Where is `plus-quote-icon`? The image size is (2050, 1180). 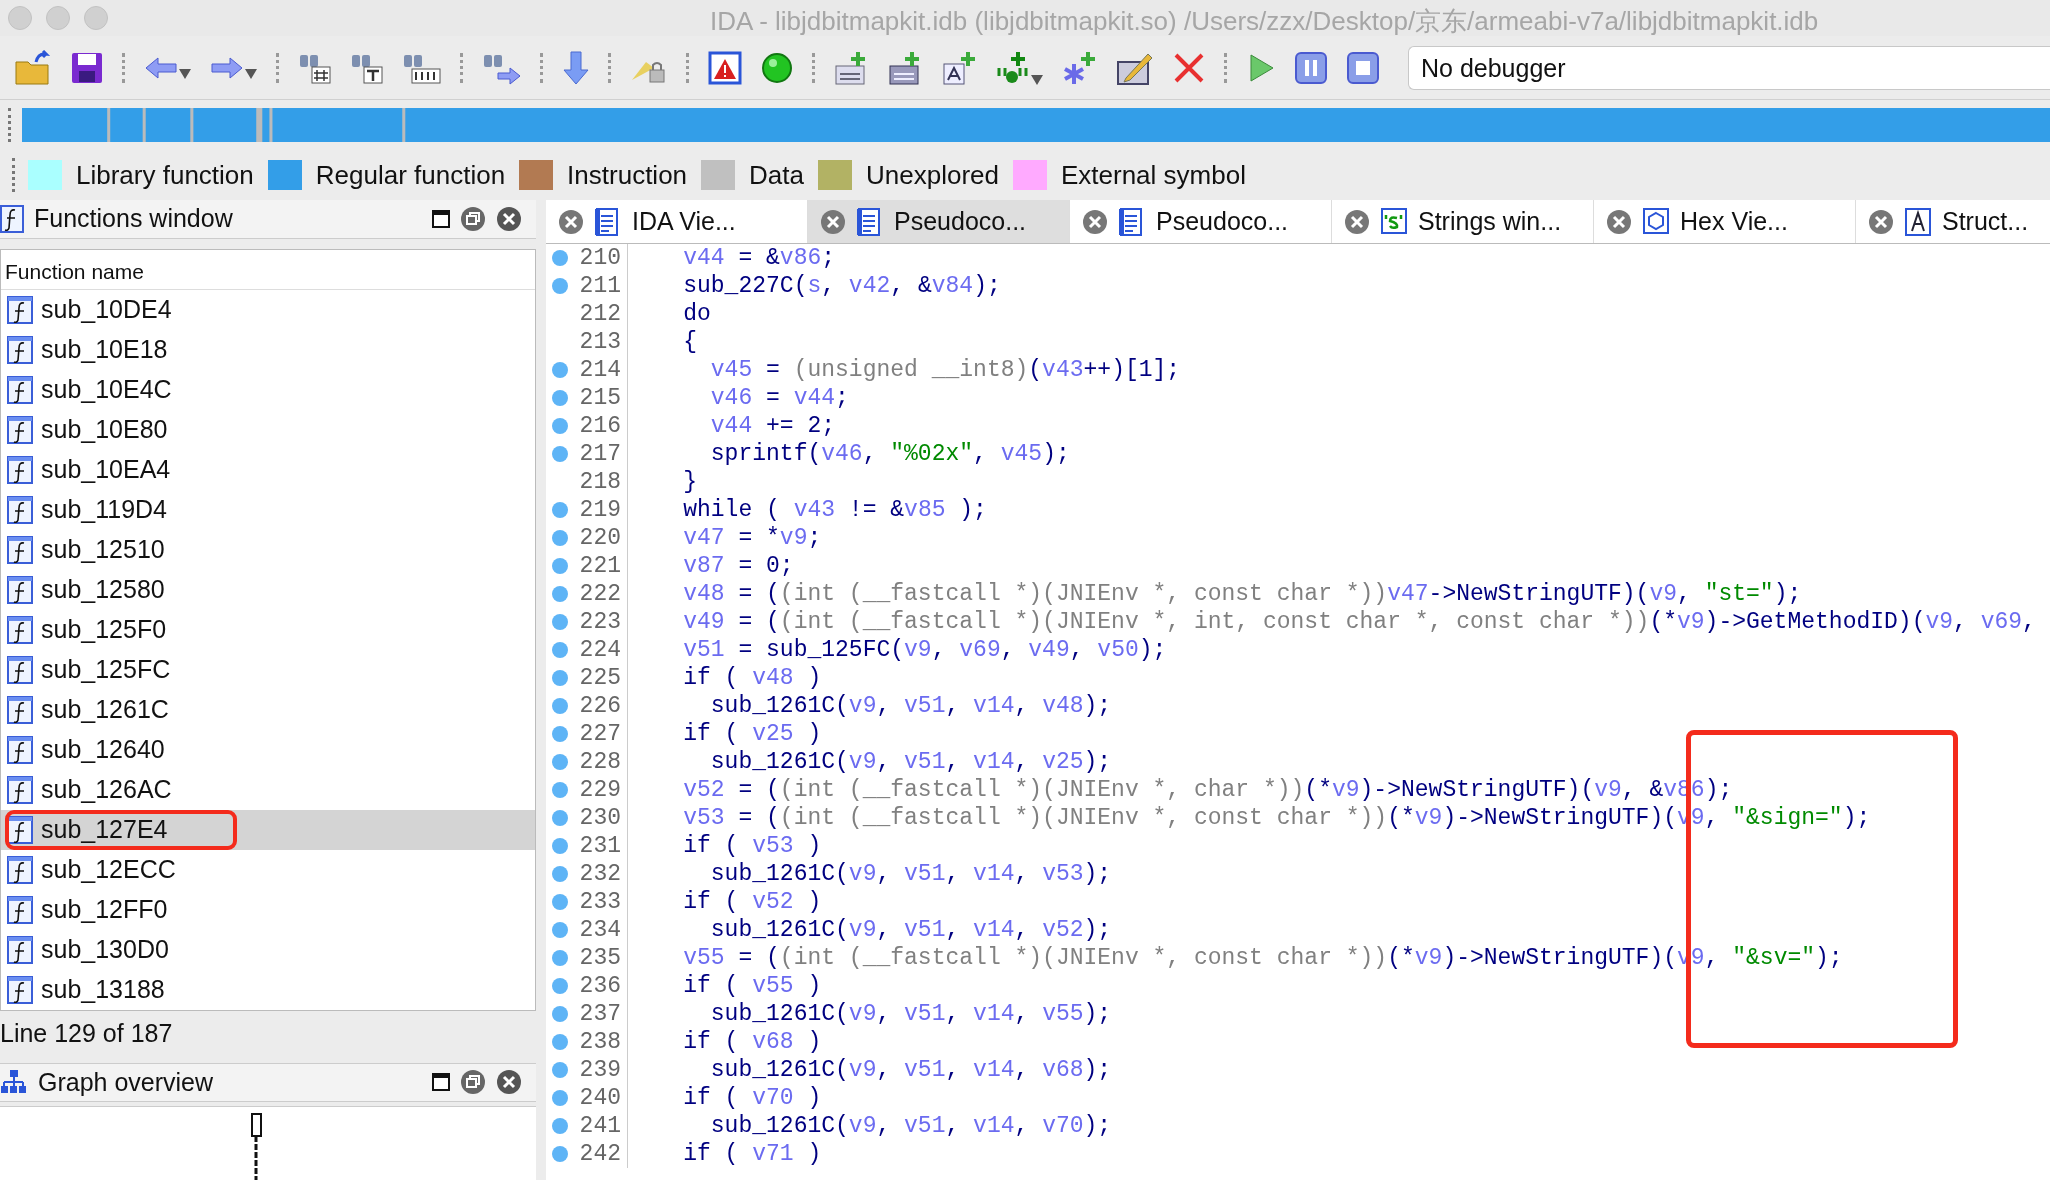
plus-quote-icon is located at coordinates (1013, 67).